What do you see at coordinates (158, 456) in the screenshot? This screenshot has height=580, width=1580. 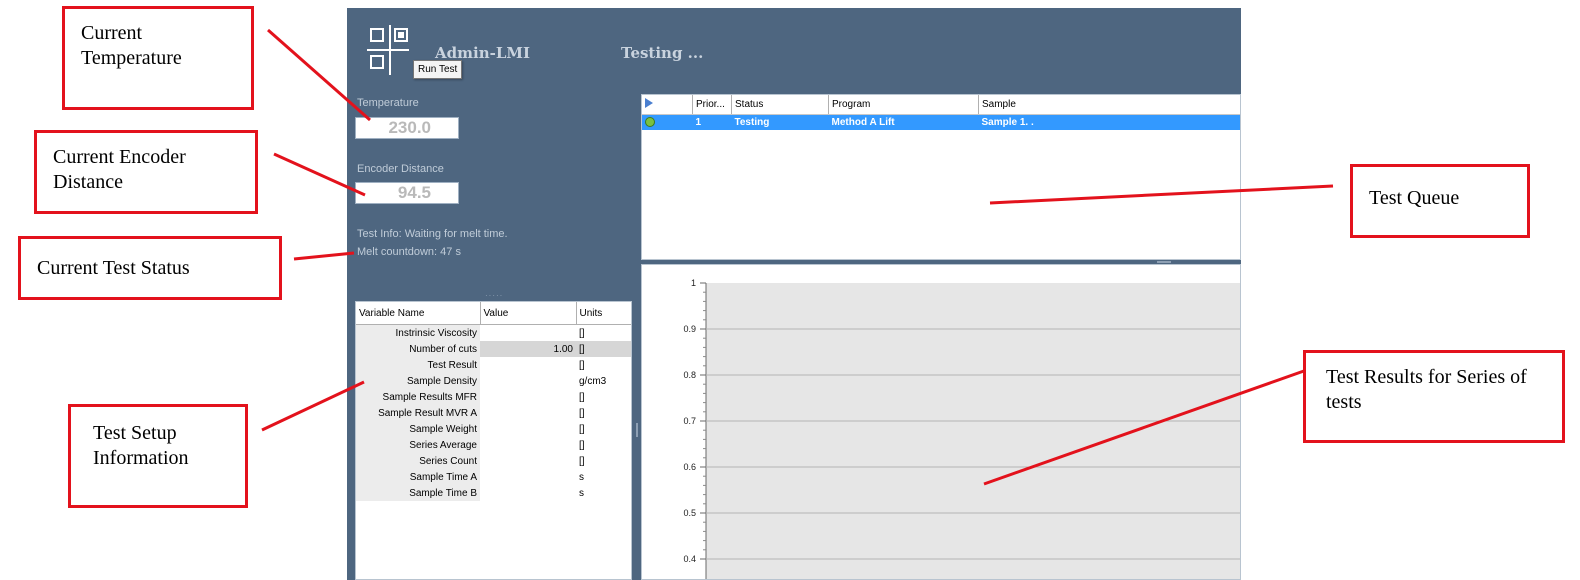 I see `callout-test-setup-information: Test Setup Information` at bounding box center [158, 456].